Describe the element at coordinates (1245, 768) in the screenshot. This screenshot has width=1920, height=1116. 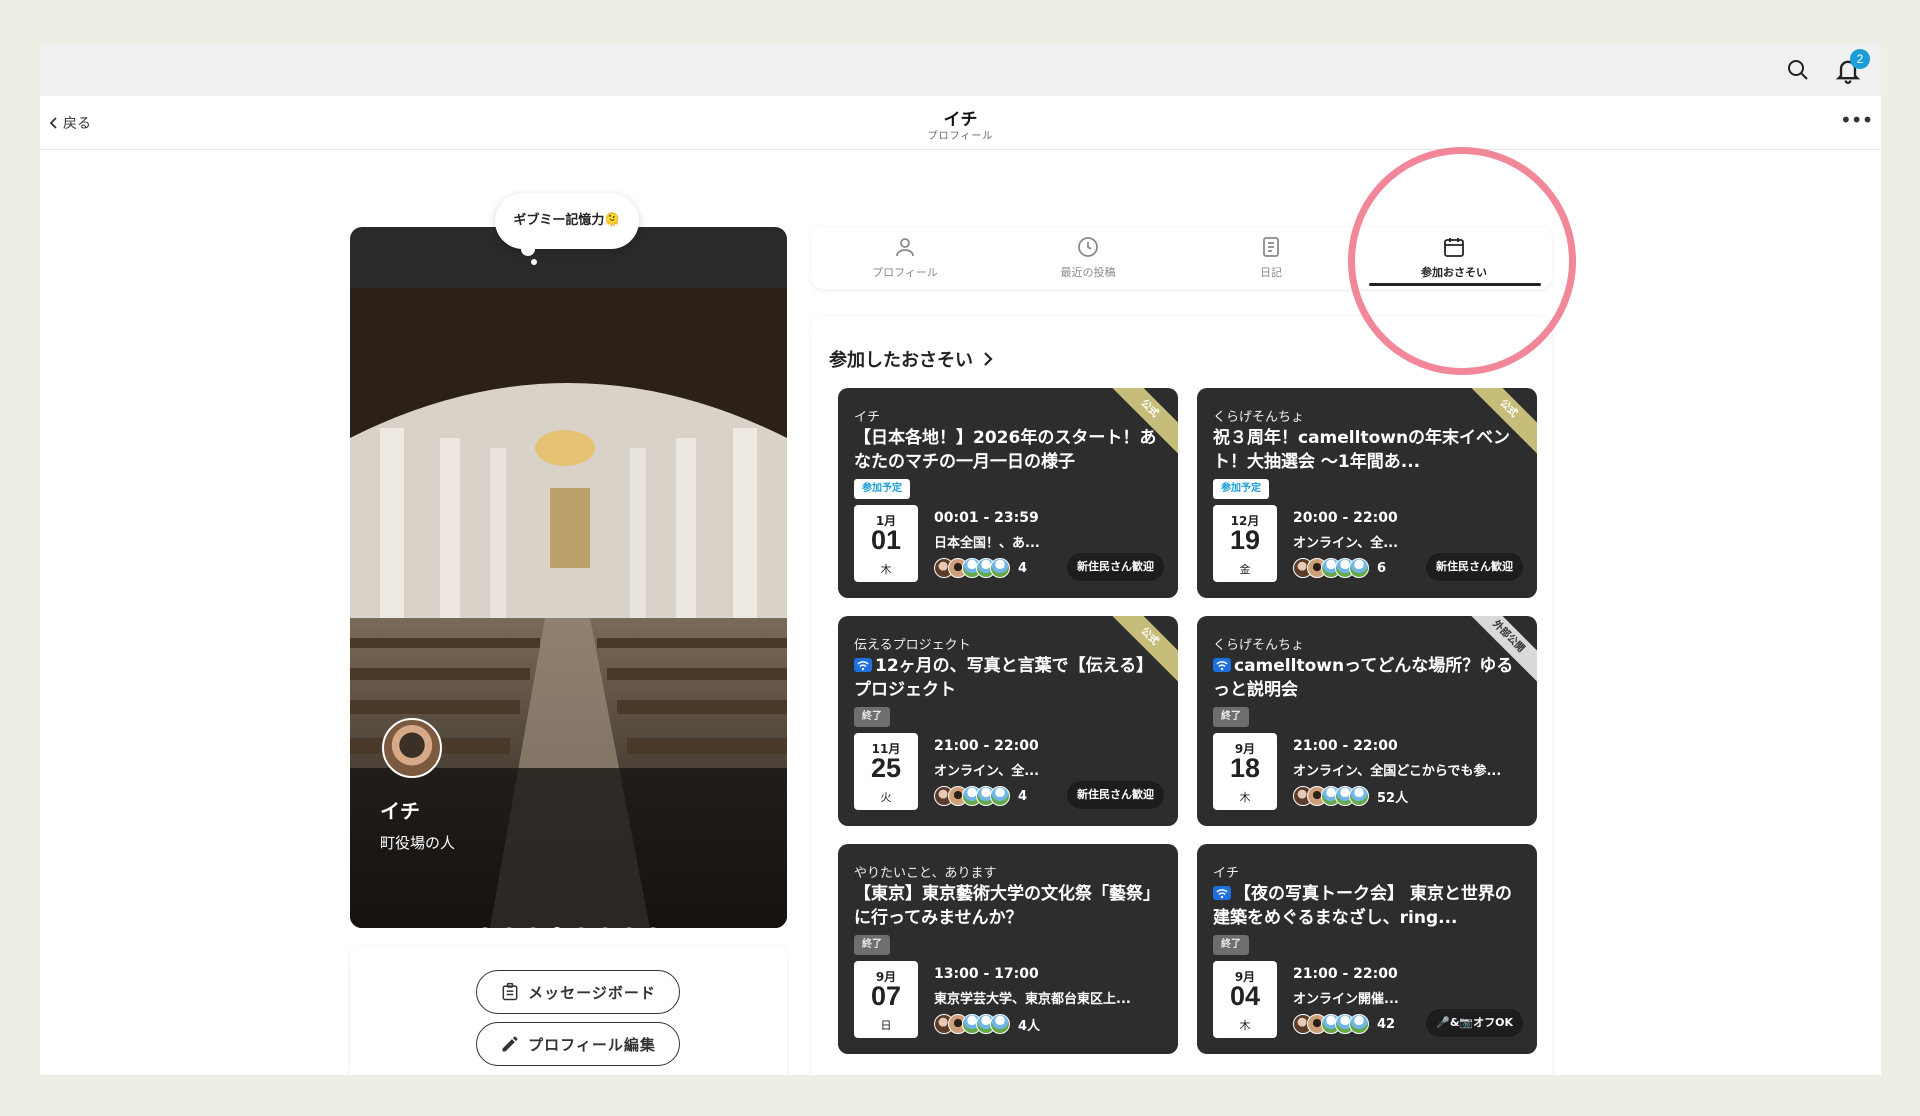
I see `event-day: 18` at that location.